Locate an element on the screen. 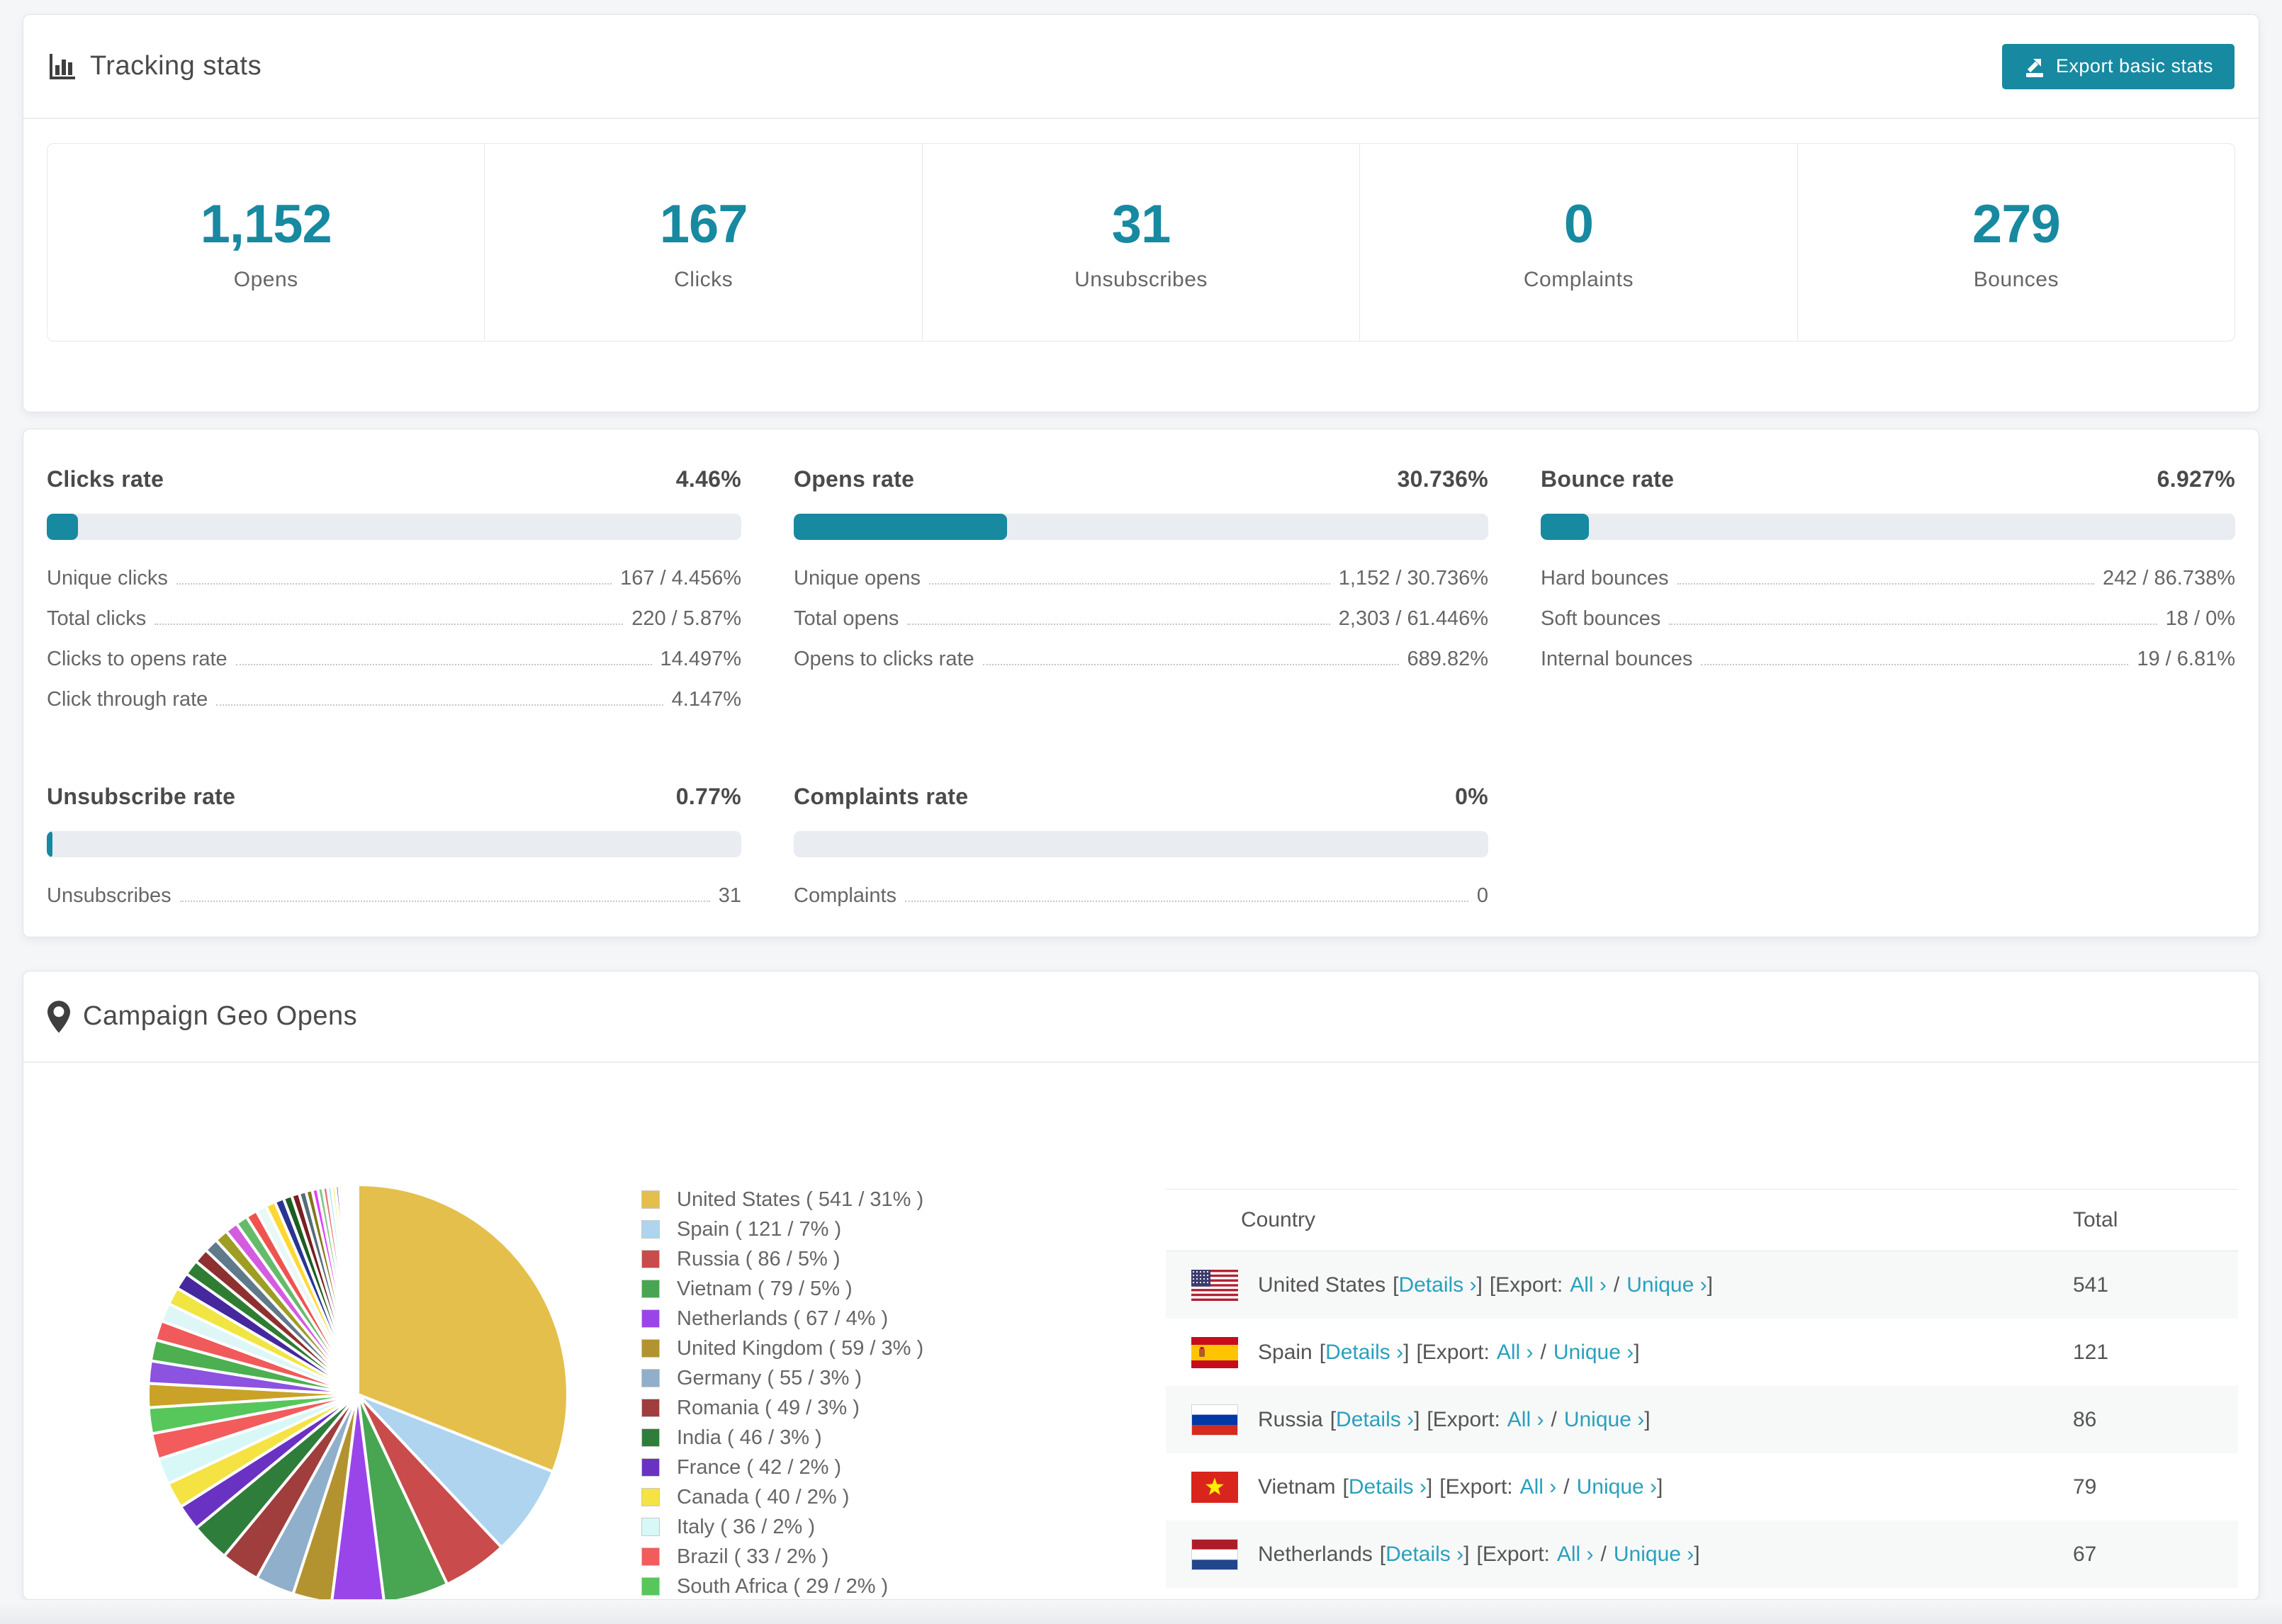 The height and width of the screenshot is (1624, 2282). bar-chart-icon is located at coordinates (62, 67).